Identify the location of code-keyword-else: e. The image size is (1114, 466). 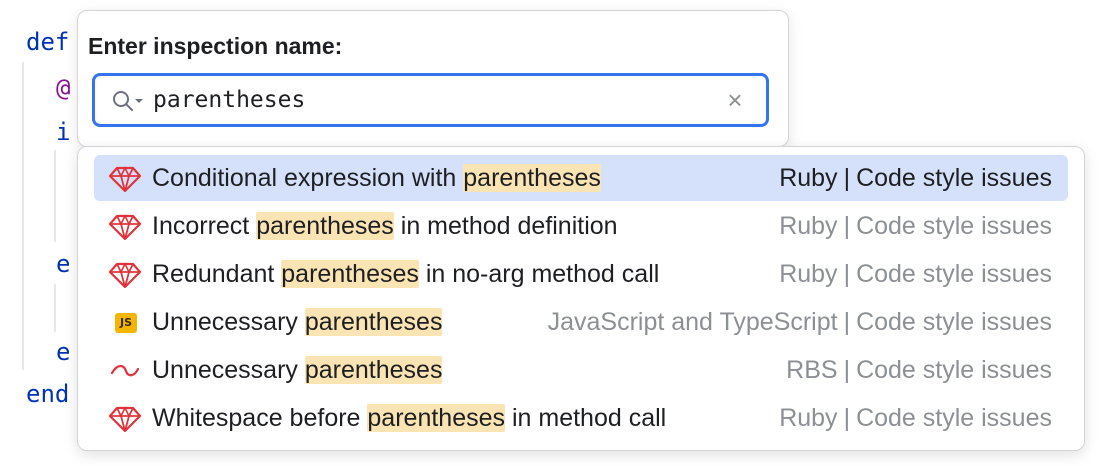
(63, 264).